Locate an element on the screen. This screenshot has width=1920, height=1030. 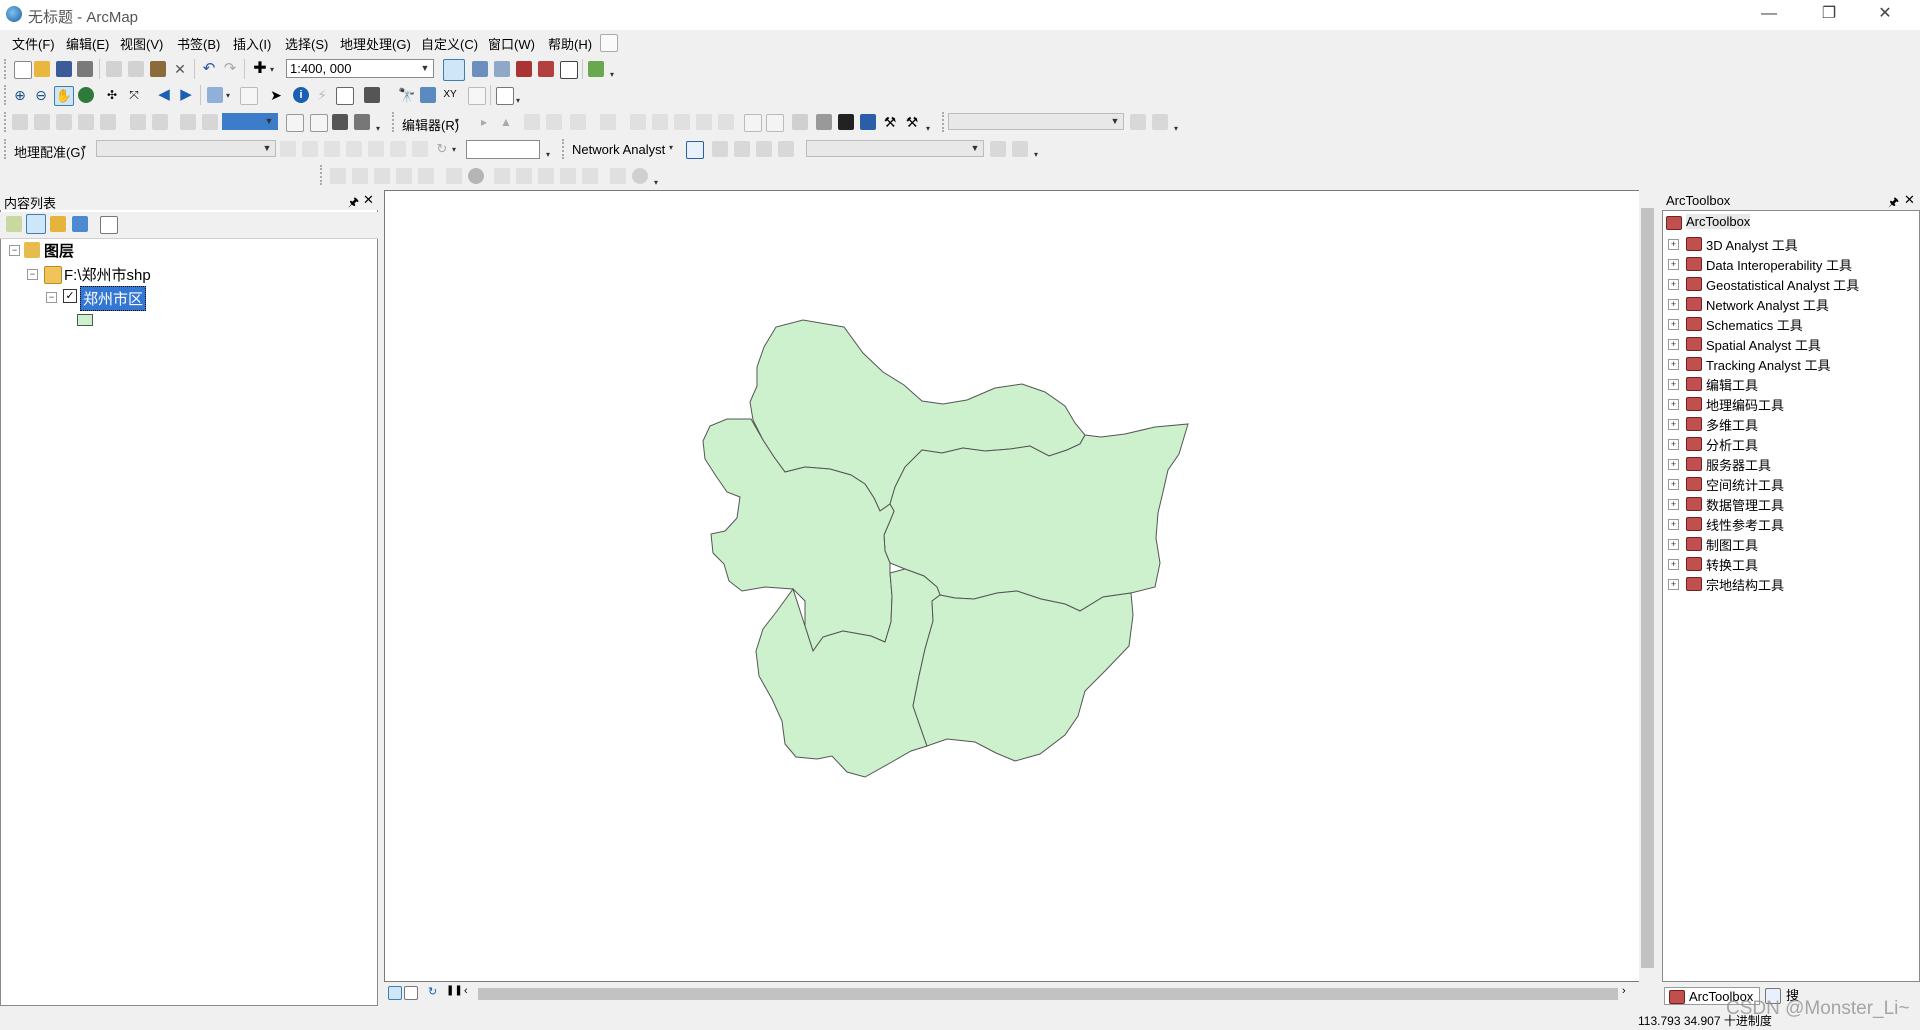
time-slider-icon is located at coordinates (477, 96).